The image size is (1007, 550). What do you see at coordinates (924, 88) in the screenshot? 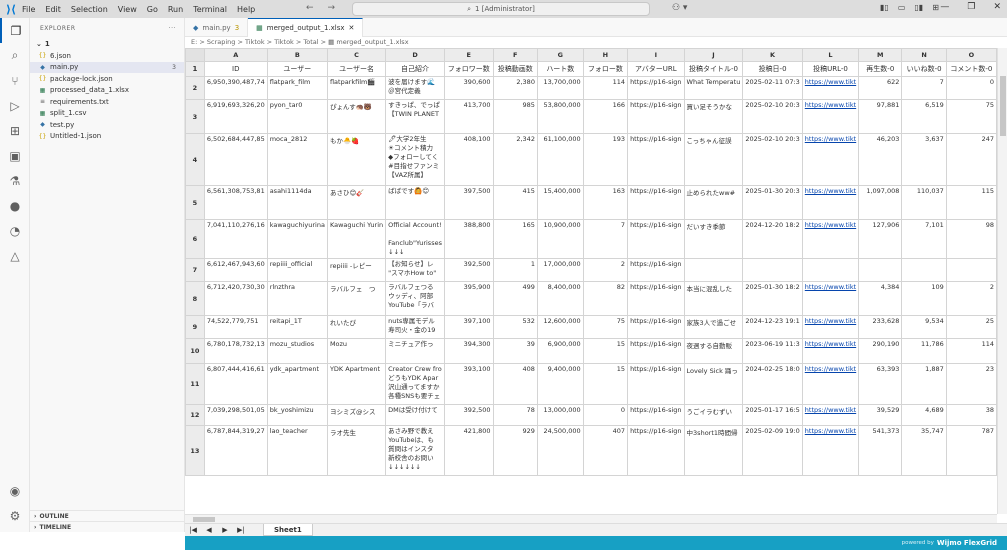
I see `grid-cell: 7` at bounding box center [924, 88].